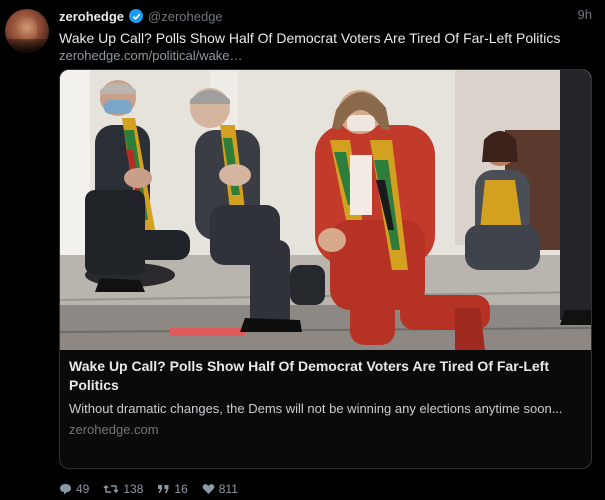 The image size is (605, 500). I want to click on tweet-actions: 49 138 16 811, so click(148, 489).